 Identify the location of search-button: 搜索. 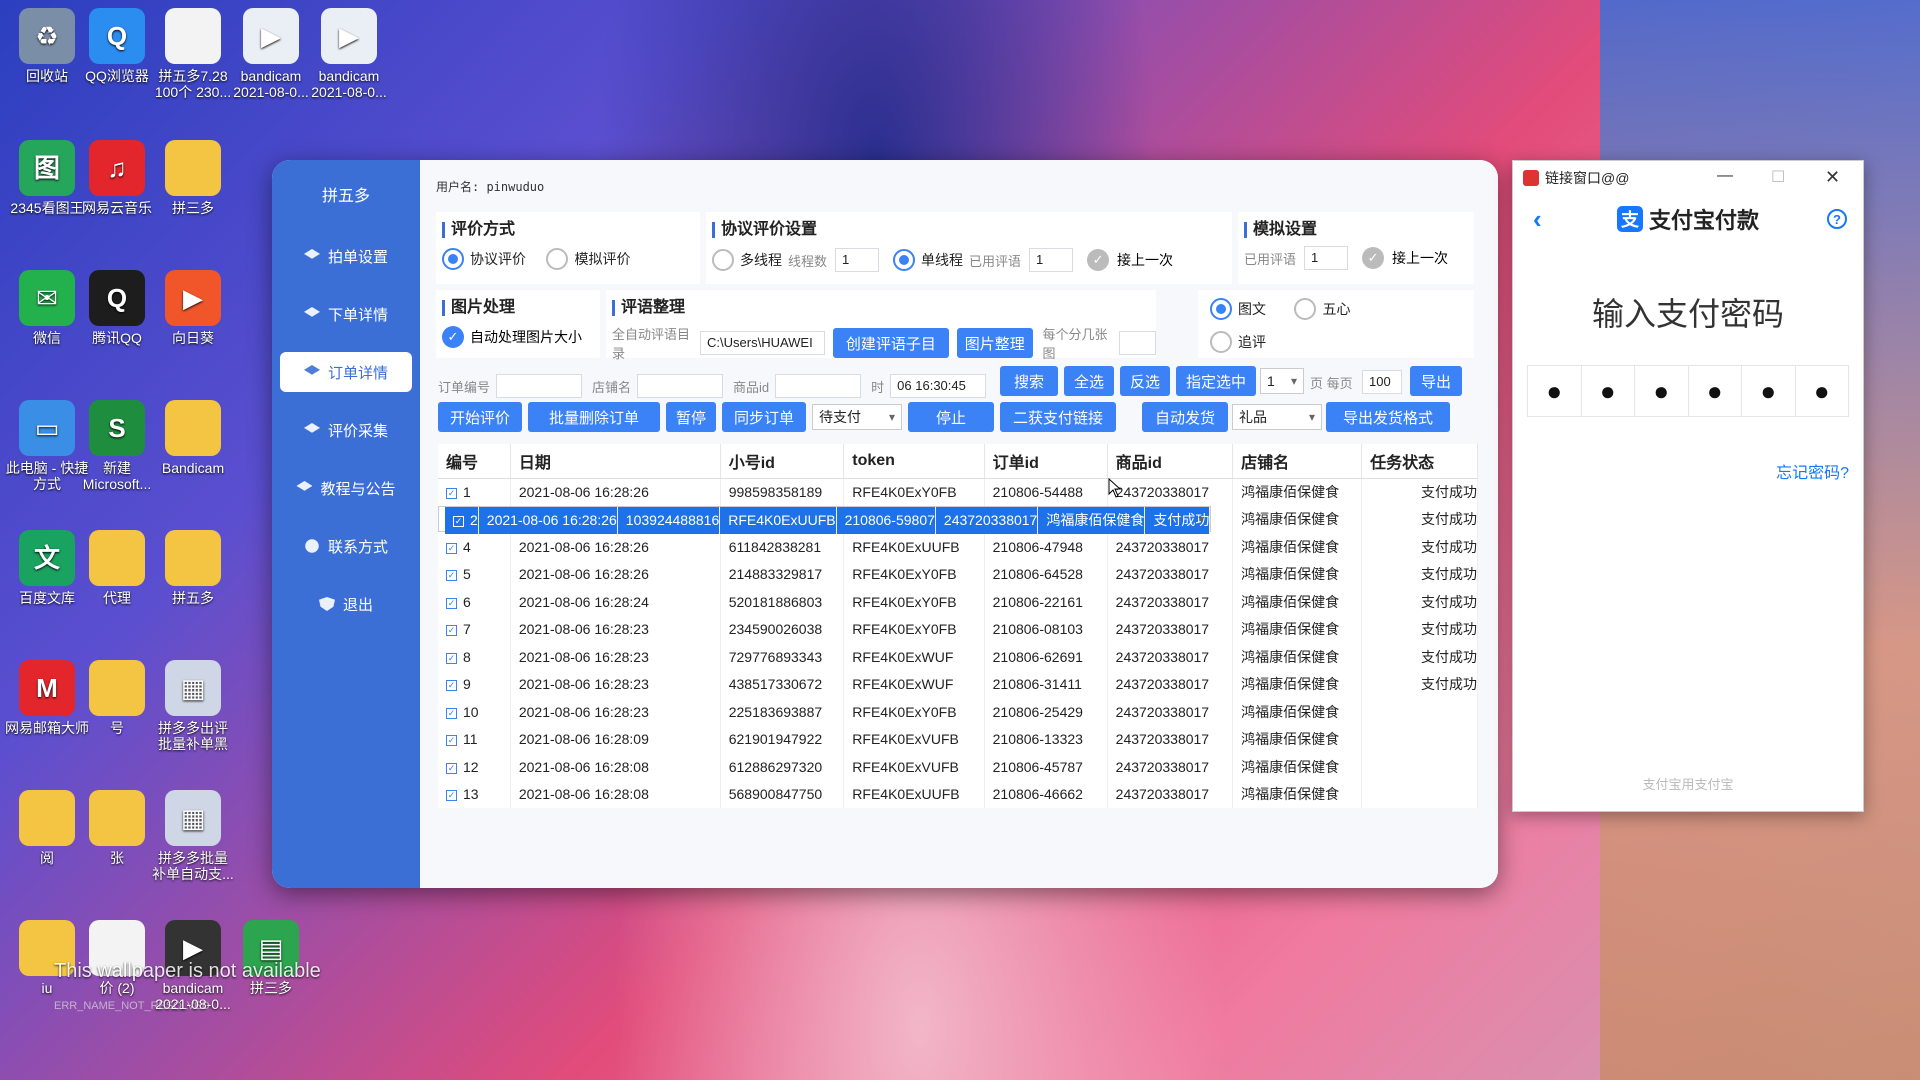
(1029, 381).